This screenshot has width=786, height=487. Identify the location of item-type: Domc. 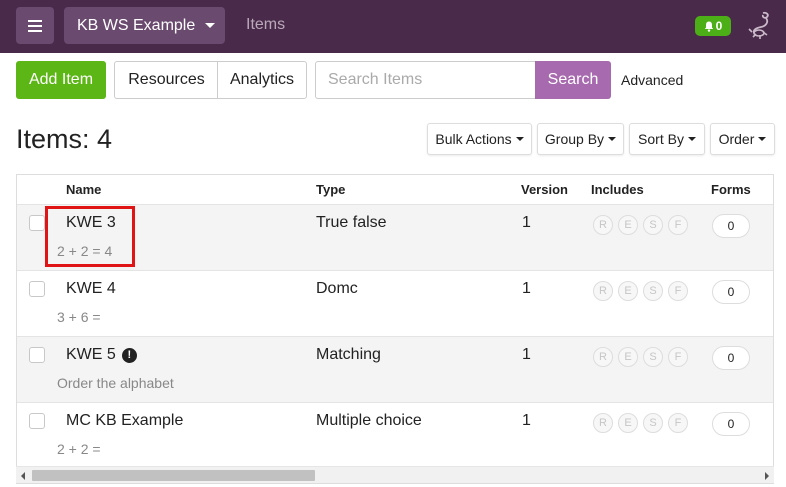
(337, 288).